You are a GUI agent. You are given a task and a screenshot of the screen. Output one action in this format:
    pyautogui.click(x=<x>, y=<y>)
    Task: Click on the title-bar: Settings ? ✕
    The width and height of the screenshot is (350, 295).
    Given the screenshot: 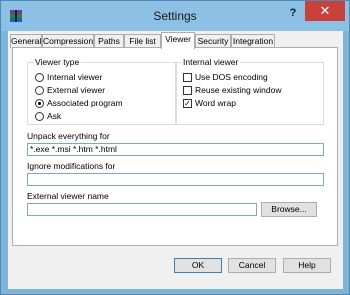 What is the action you would take?
    pyautogui.click(x=175, y=16)
    